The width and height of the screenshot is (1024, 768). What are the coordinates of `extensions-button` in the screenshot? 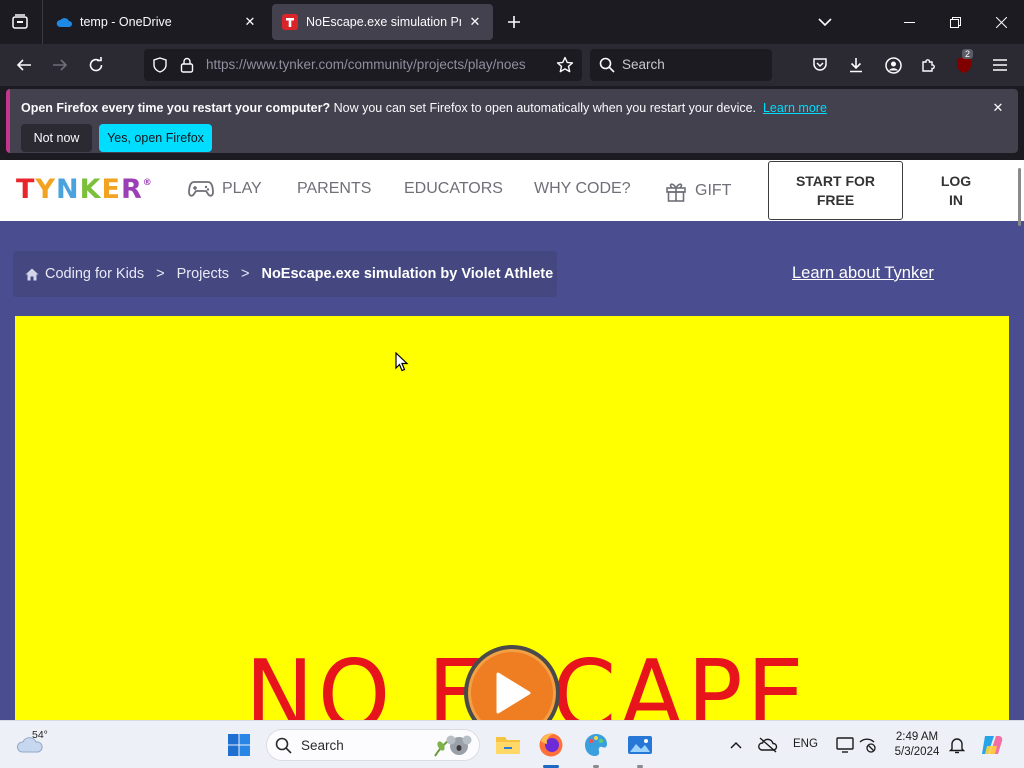 It's located at (929, 65).